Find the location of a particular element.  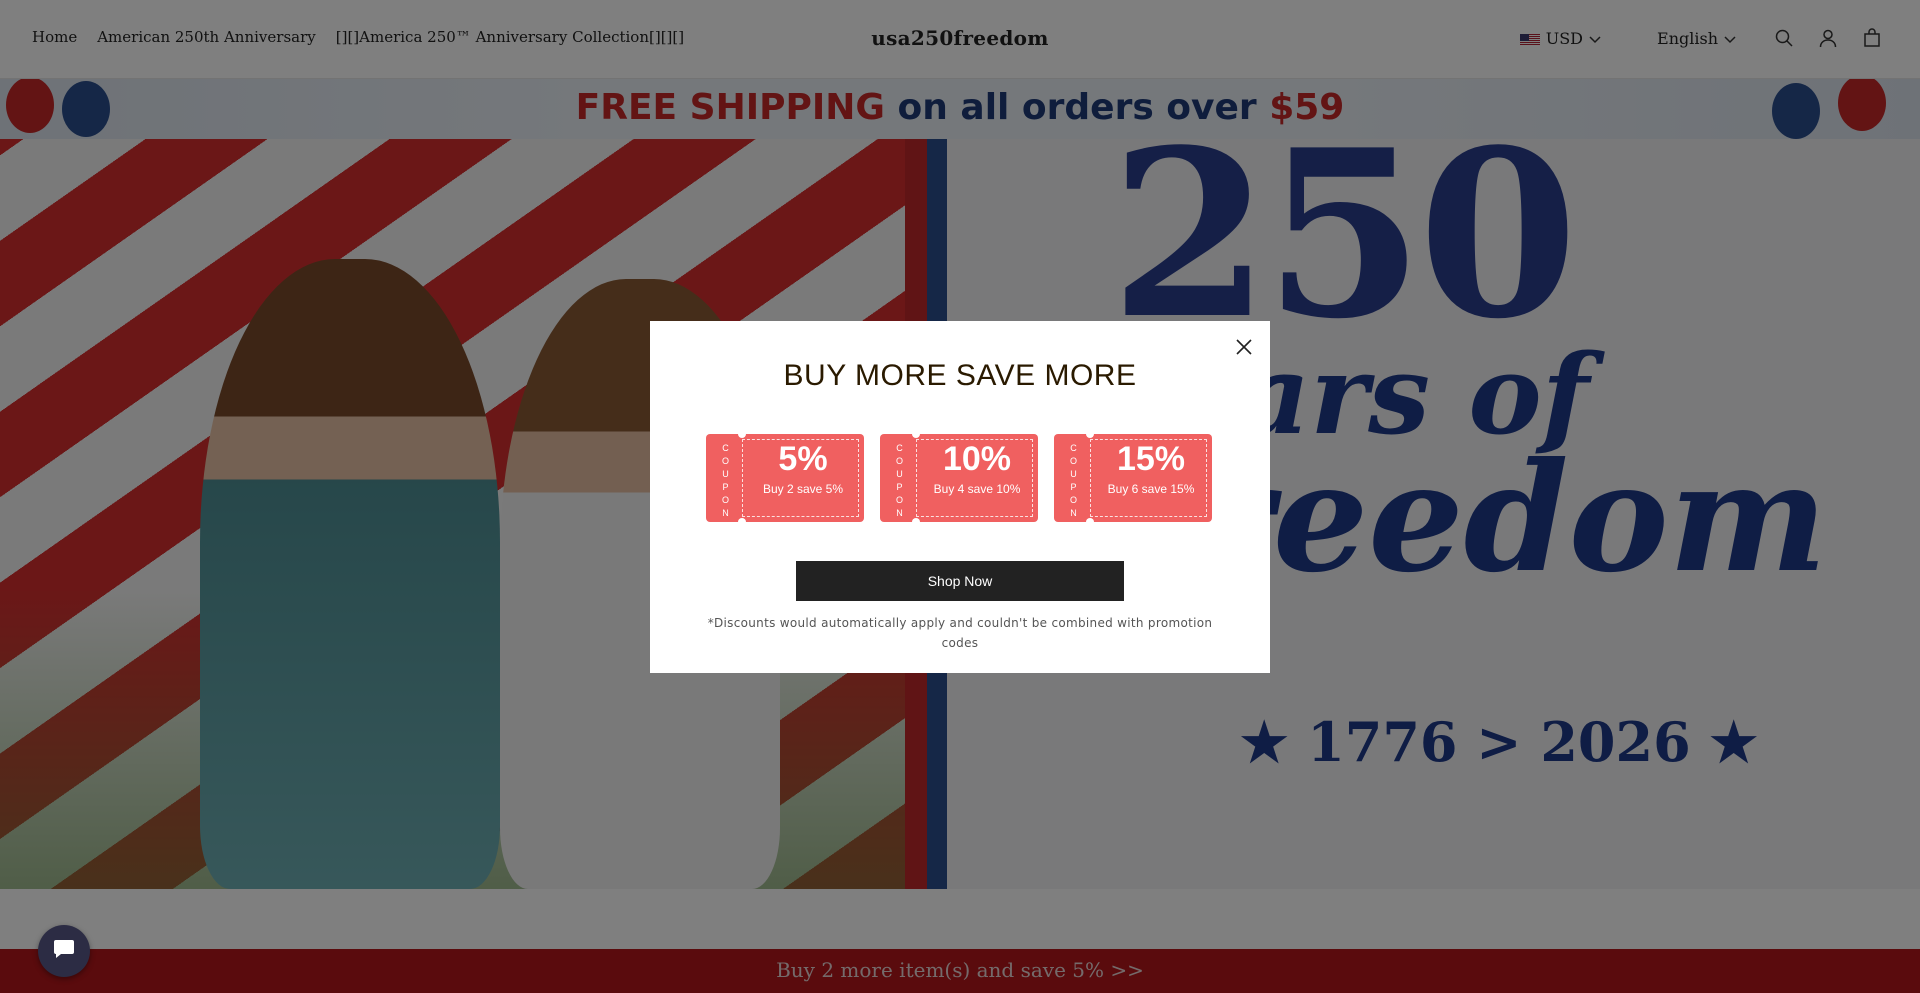

chat-button is located at coordinates (64, 951).